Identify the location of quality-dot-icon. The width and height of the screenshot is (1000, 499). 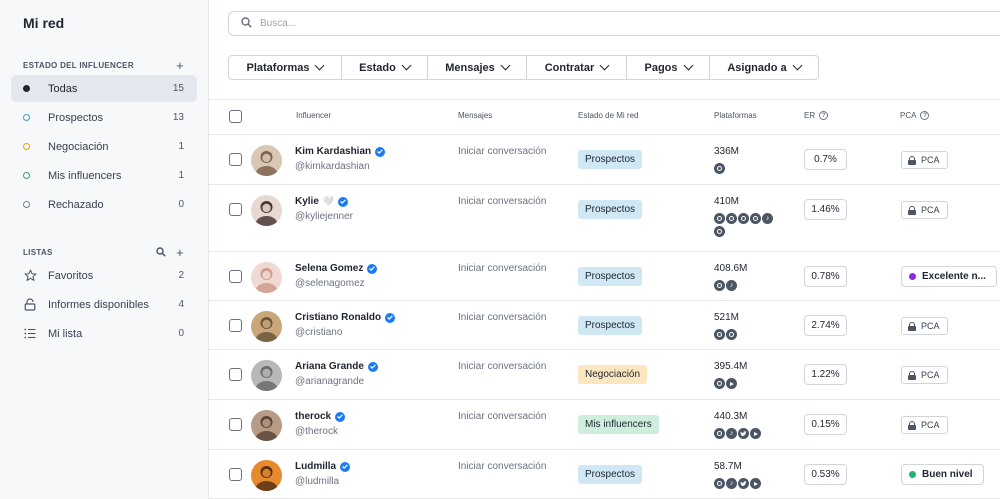
(912, 474).